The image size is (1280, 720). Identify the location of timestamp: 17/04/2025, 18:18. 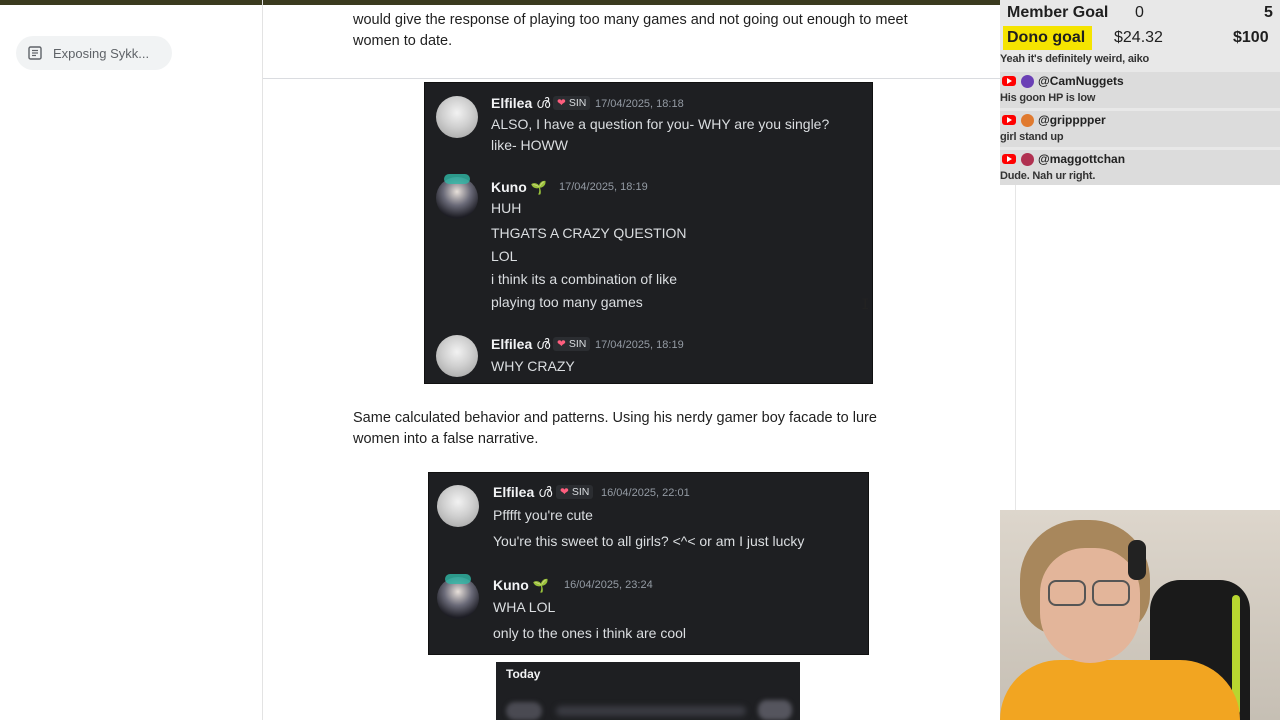
(639, 104).